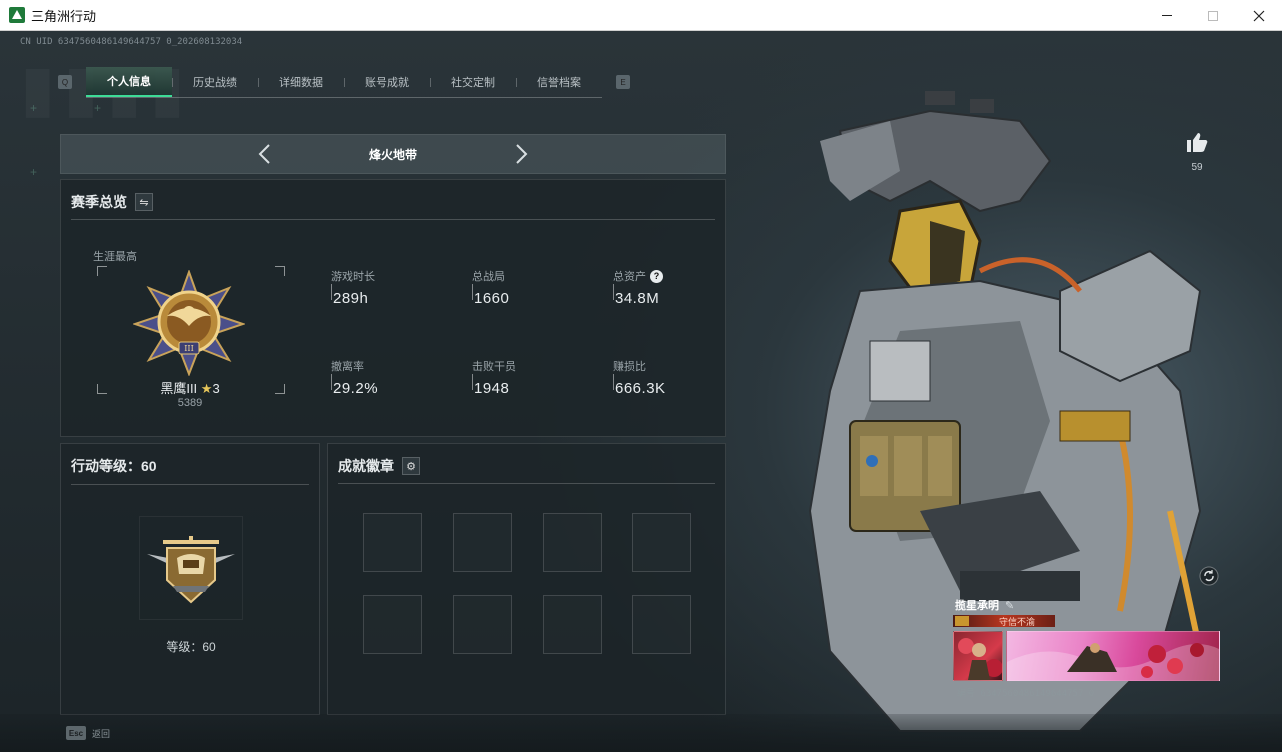  I want to click on help-icon: ?, so click(656, 276).